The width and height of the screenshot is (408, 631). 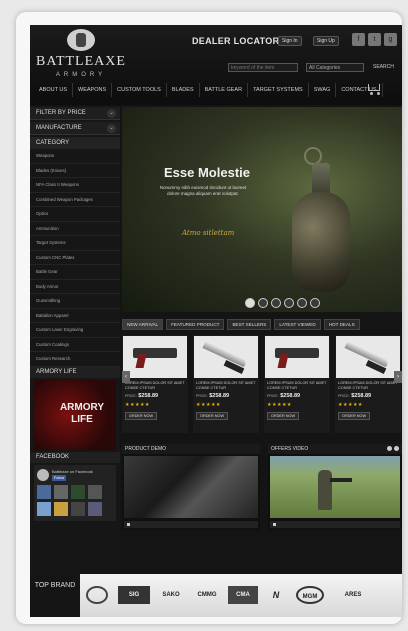 What do you see at coordinates (61, 113) in the screenshot?
I see `filter-by-price-label: FILTER BY PRICE` at bounding box center [61, 113].